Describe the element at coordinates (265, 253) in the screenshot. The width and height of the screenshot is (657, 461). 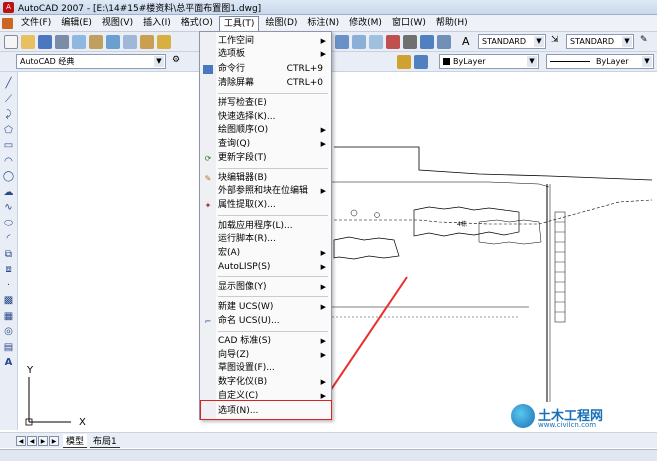
I see `menu-item-macro: 宏(A) ▶` at that location.